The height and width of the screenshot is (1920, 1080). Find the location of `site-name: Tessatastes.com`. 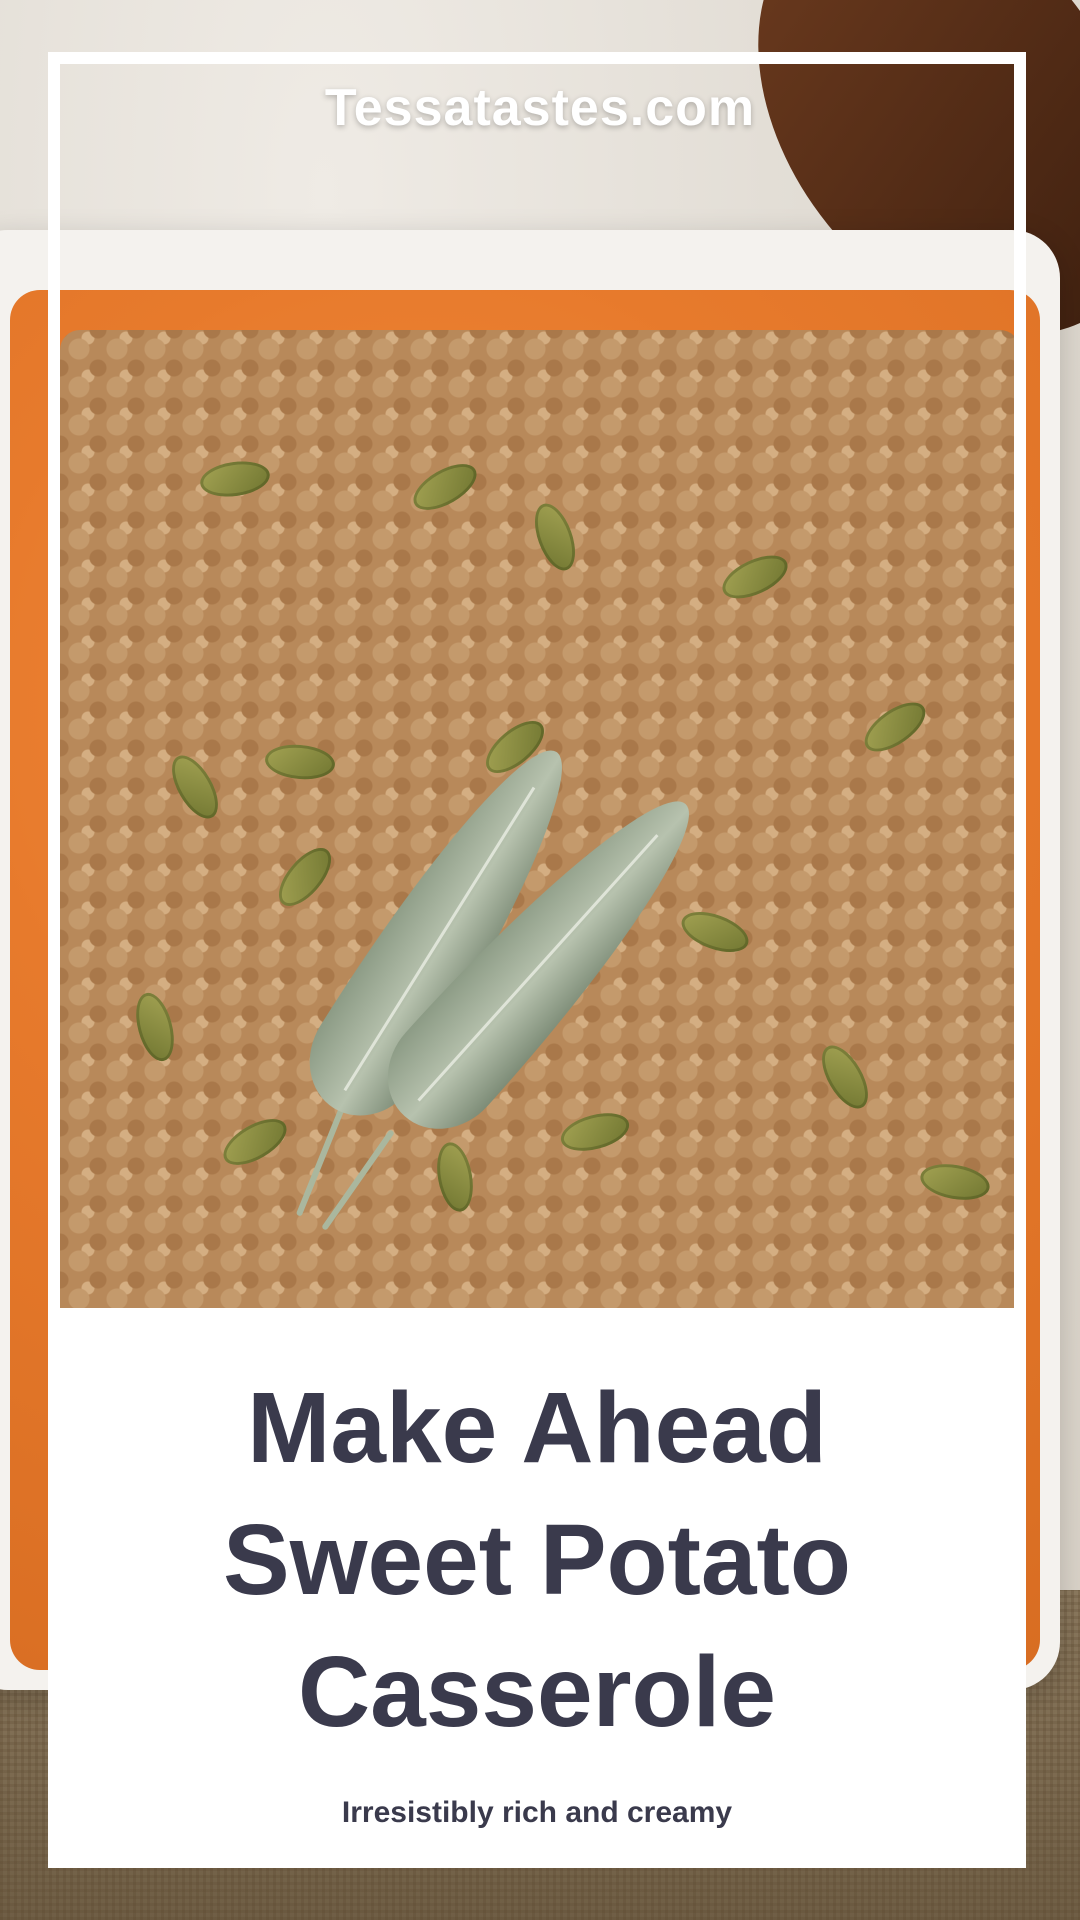

site-name: Tessatastes.com is located at coordinates (540, 108).